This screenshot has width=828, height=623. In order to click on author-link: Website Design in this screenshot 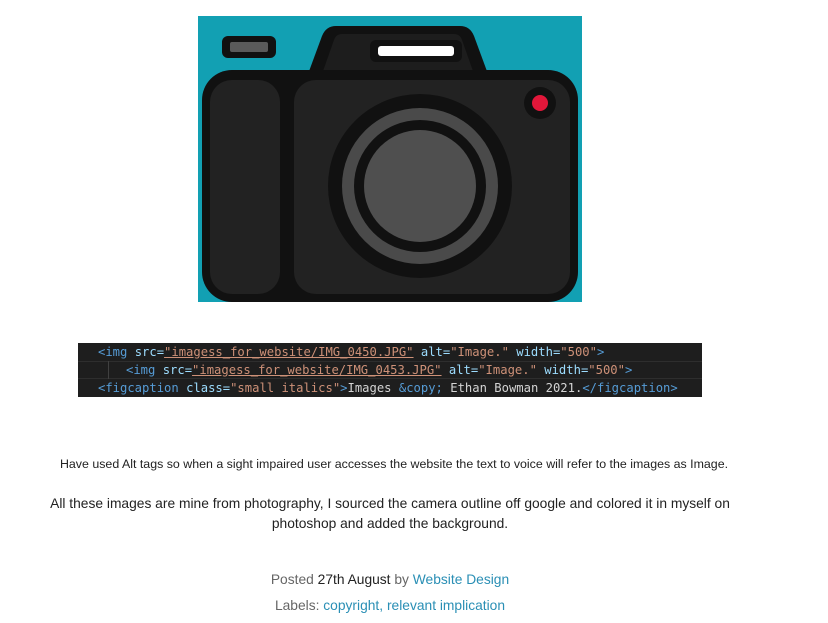, I will do `click(461, 579)`.